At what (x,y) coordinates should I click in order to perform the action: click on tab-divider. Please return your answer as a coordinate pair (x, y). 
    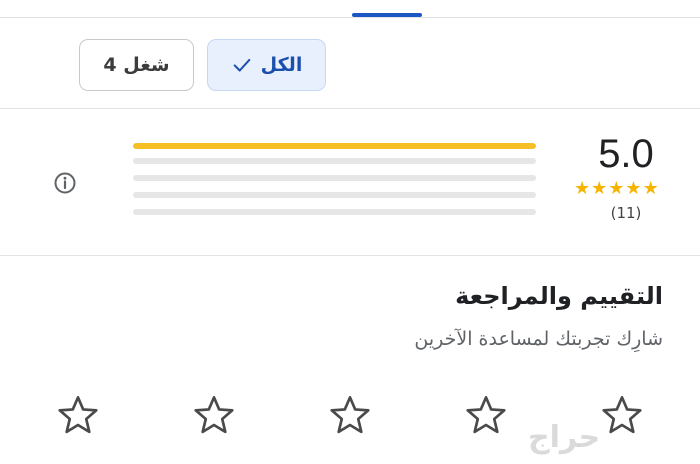
    Looking at the image, I should click on (350, 17).